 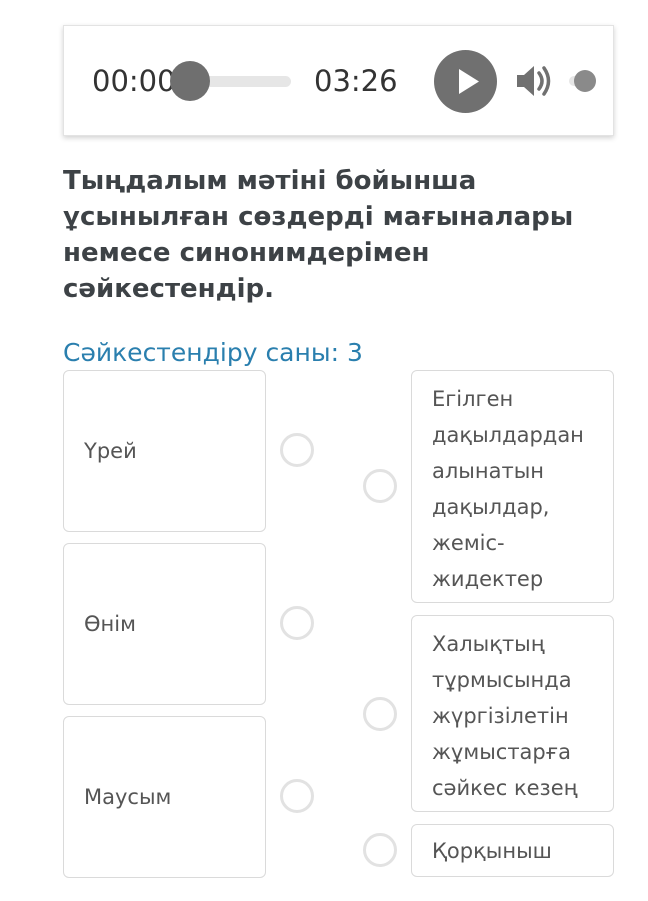 I want to click on left-card-2: Өнім, so click(x=164, y=624).